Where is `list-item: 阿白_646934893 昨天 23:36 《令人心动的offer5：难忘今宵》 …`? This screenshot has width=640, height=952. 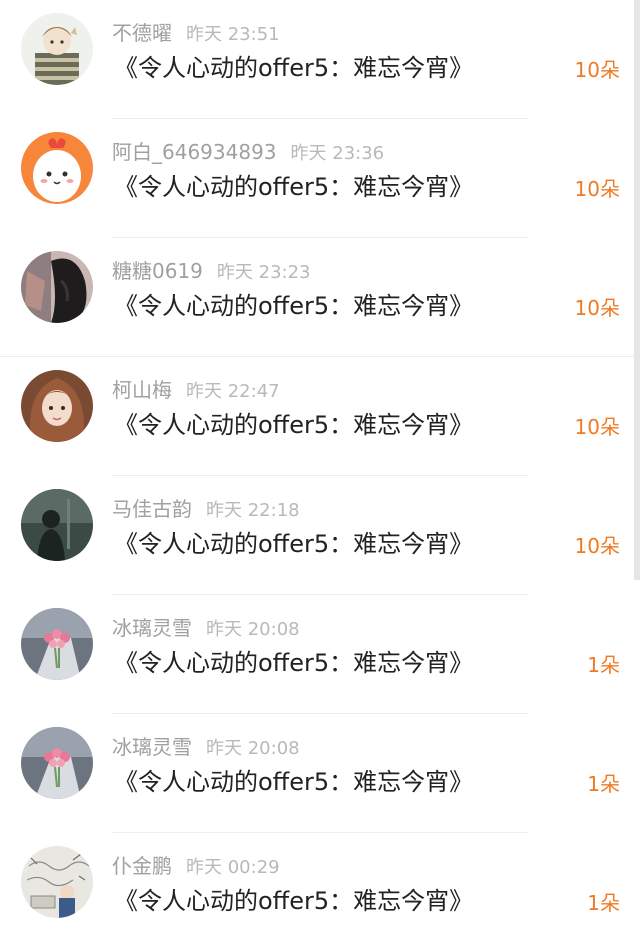
list-item: 阿白_646934893 昨天 23:36 《令人心动的offer5：难忘今宵》 … is located at coordinates (320, 178).